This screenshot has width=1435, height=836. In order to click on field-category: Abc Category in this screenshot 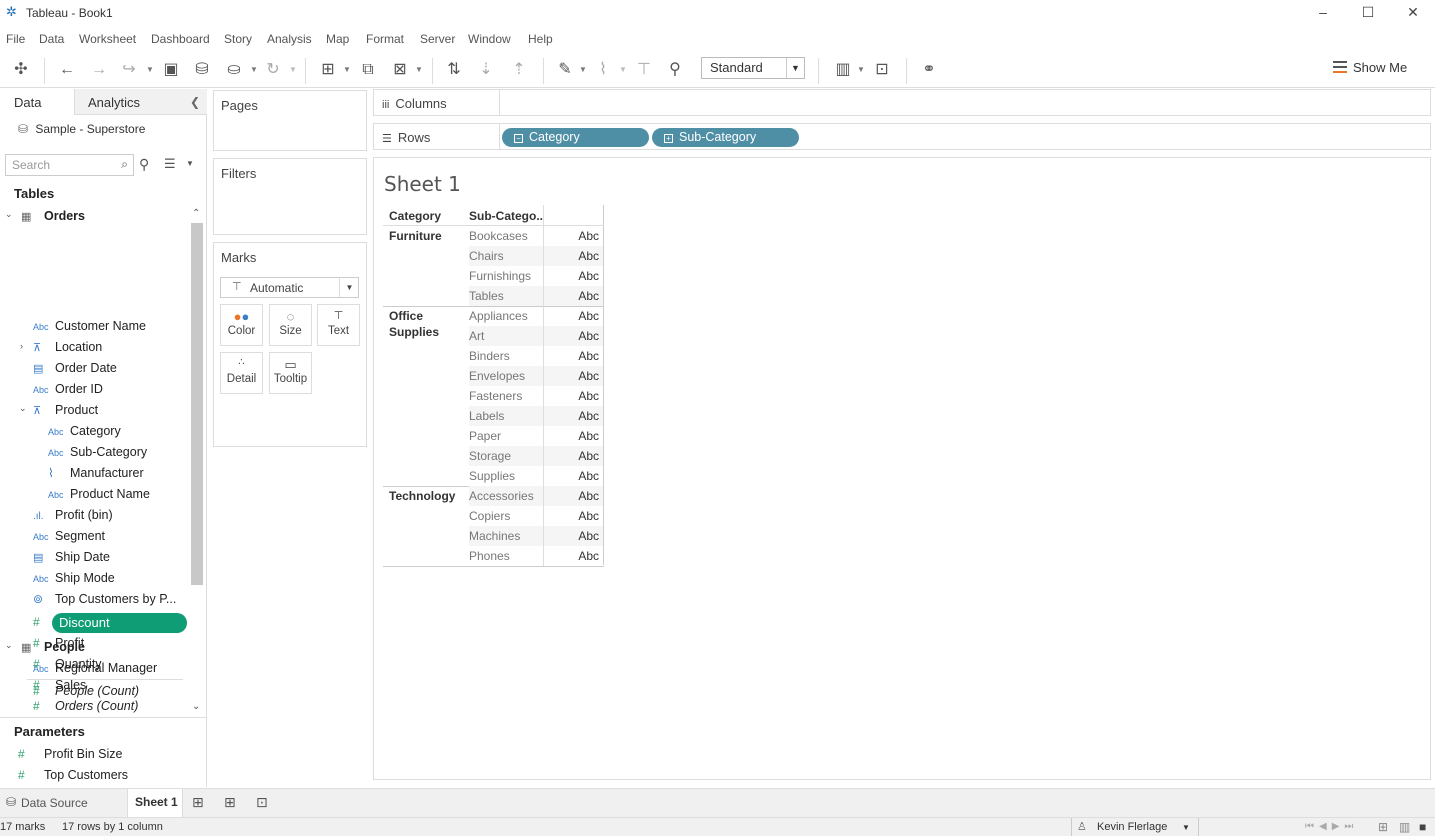, I will do `click(84, 431)`.